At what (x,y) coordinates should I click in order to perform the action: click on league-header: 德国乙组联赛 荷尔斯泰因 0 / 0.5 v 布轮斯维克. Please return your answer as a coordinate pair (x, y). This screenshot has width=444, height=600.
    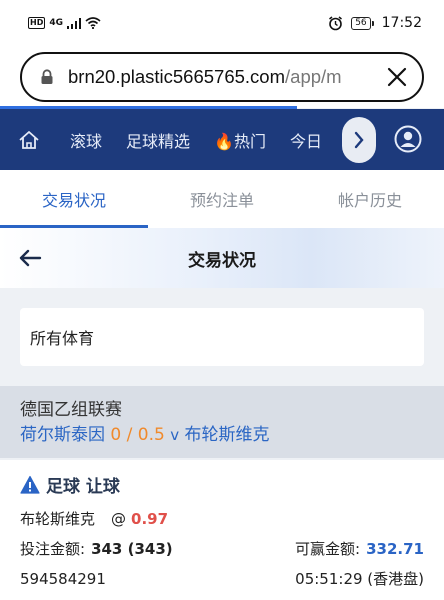
    Looking at the image, I should click on (222, 422).